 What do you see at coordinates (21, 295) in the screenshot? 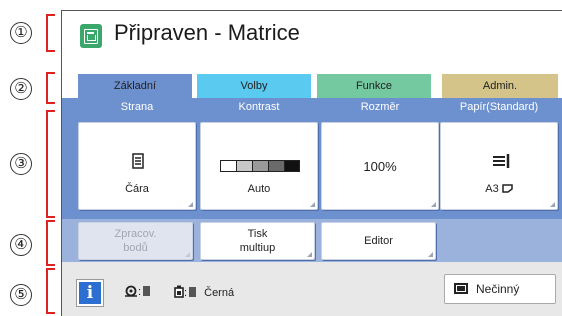
I see `callout-number: ⑤` at bounding box center [21, 295].